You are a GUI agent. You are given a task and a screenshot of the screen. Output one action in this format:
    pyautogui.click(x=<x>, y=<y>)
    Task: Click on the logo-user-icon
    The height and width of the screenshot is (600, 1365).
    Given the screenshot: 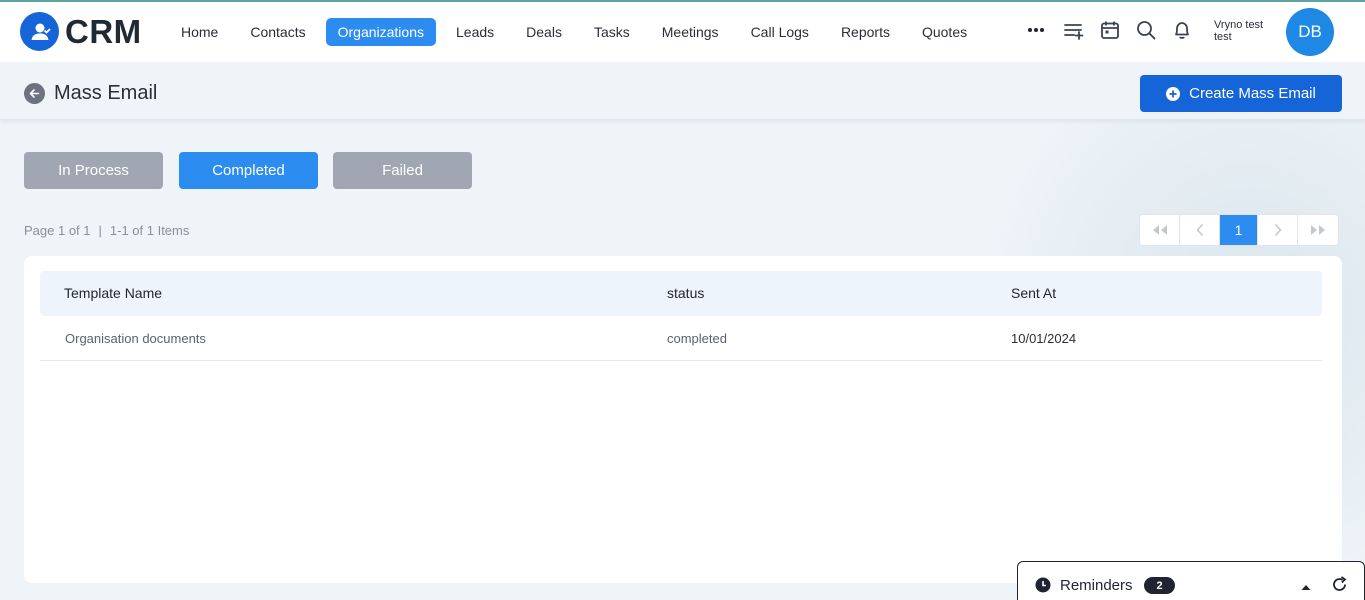 What is the action you would take?
    pyautogui.click(x=39, y=31)
    